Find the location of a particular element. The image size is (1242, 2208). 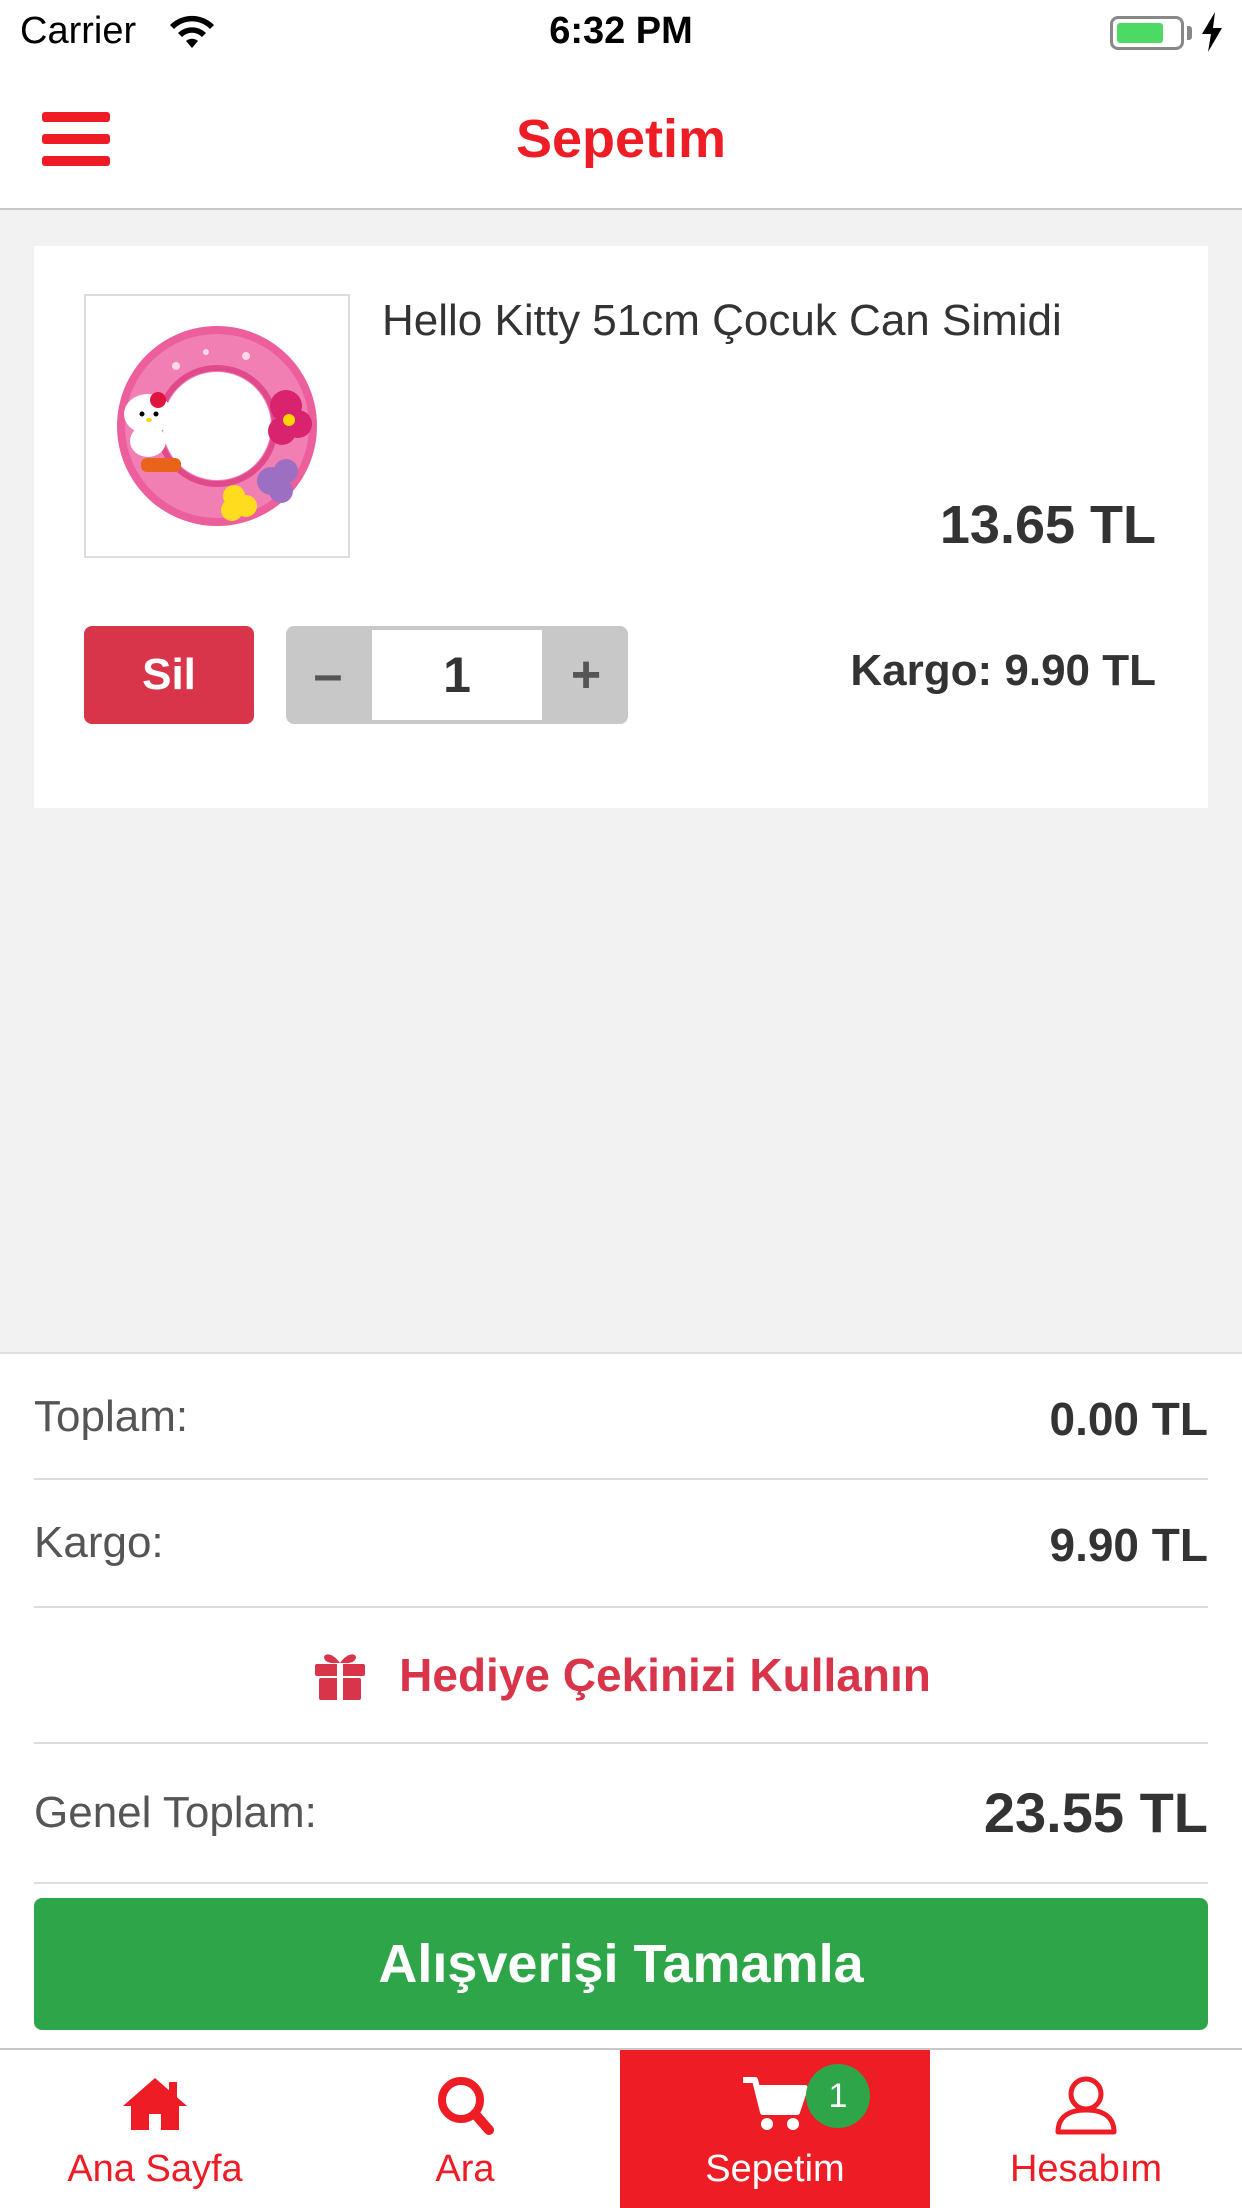

clock: 6:32 PM is located at coordinates (621, 31).